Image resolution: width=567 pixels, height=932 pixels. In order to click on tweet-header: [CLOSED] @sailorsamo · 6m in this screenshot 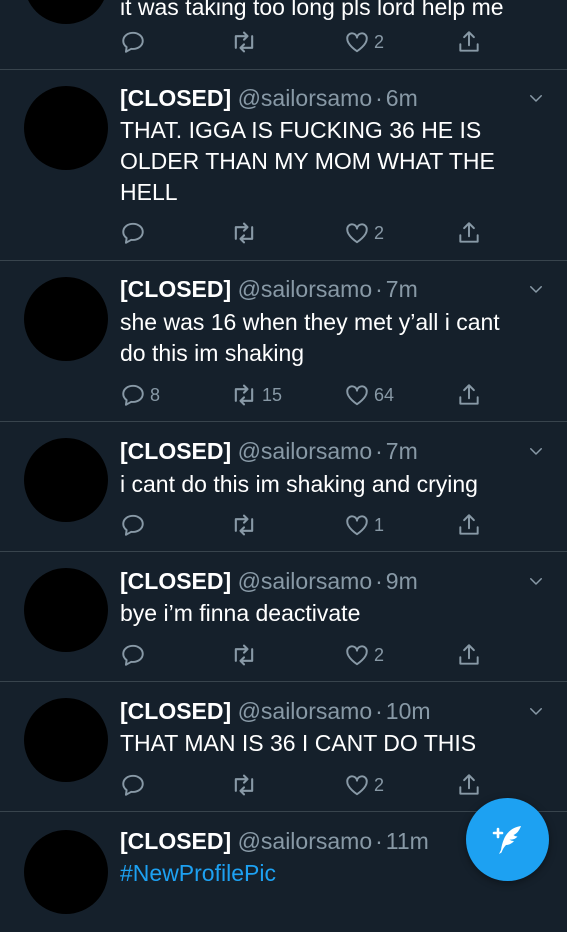, I will do `click(269, 98)`.